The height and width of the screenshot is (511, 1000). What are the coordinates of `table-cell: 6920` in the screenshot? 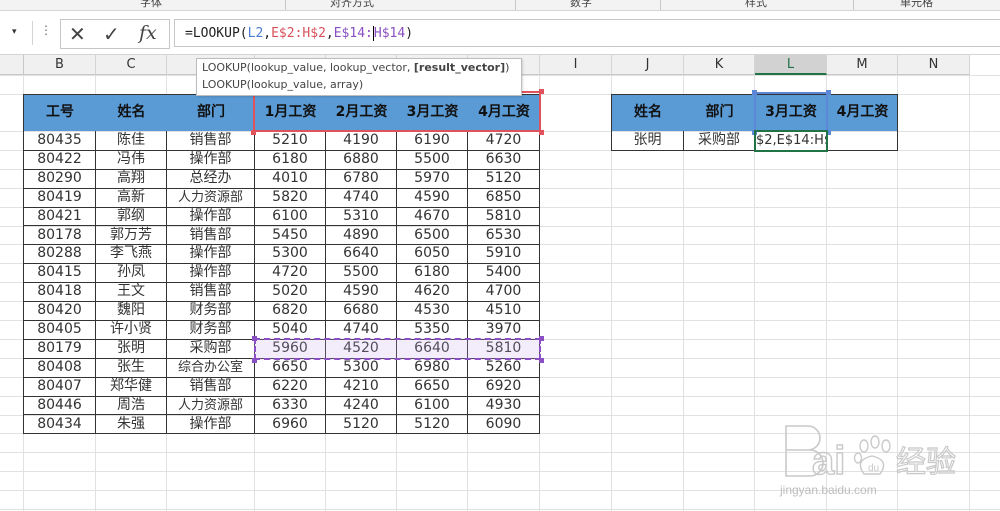 It's located at (504, 386).